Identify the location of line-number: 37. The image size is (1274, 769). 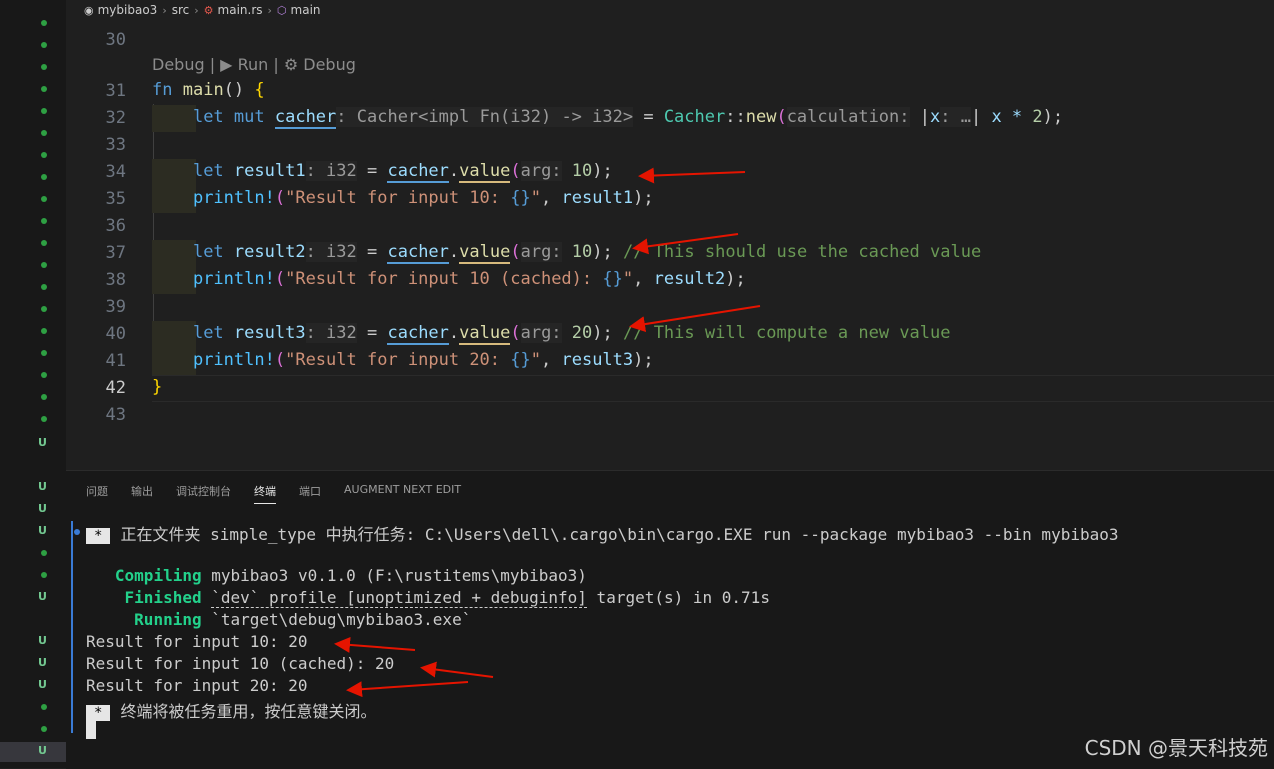
(115, 253).